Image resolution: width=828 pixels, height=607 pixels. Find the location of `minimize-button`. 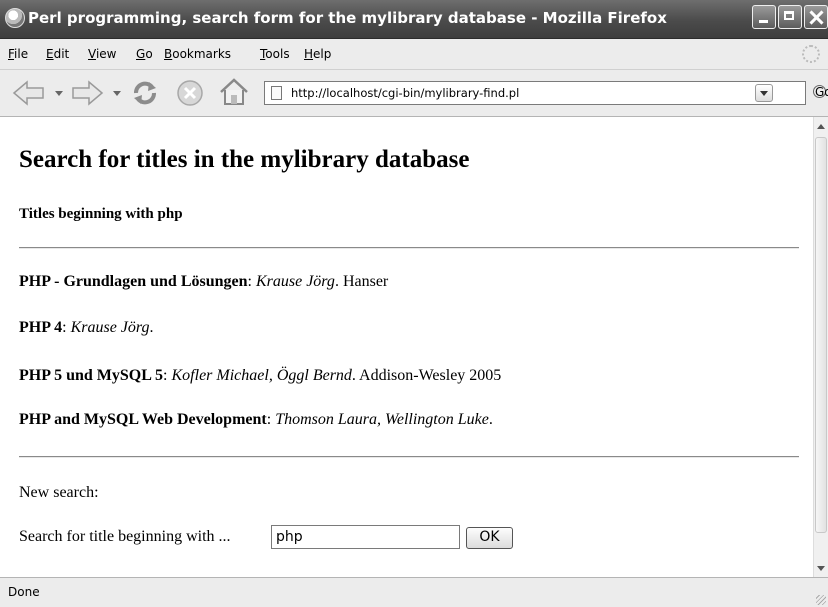

minimize-button is located at coordinates (764, 17).